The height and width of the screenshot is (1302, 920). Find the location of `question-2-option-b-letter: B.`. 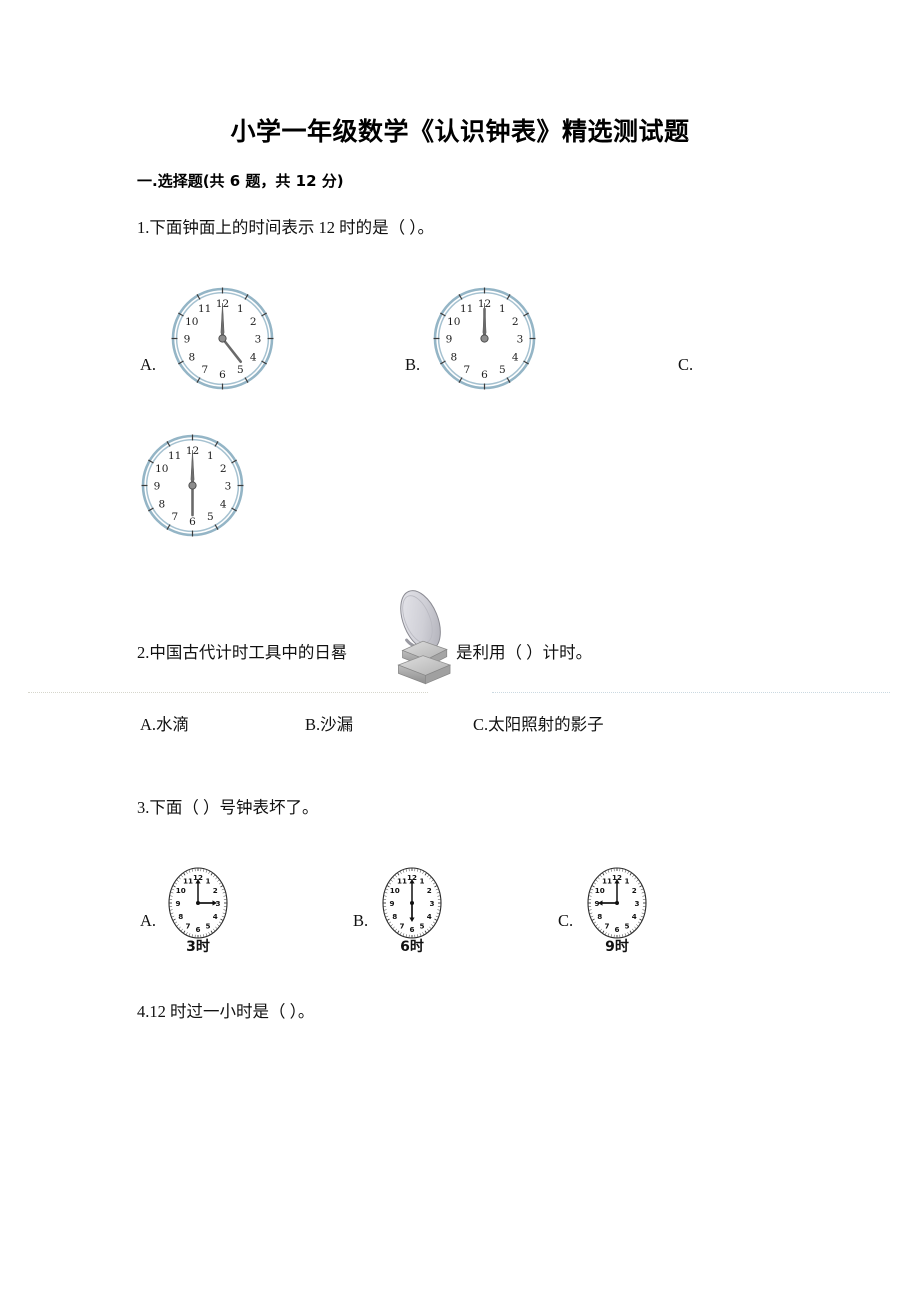

question-2-option-b-letter: B. is located at coordinates (313, 724).